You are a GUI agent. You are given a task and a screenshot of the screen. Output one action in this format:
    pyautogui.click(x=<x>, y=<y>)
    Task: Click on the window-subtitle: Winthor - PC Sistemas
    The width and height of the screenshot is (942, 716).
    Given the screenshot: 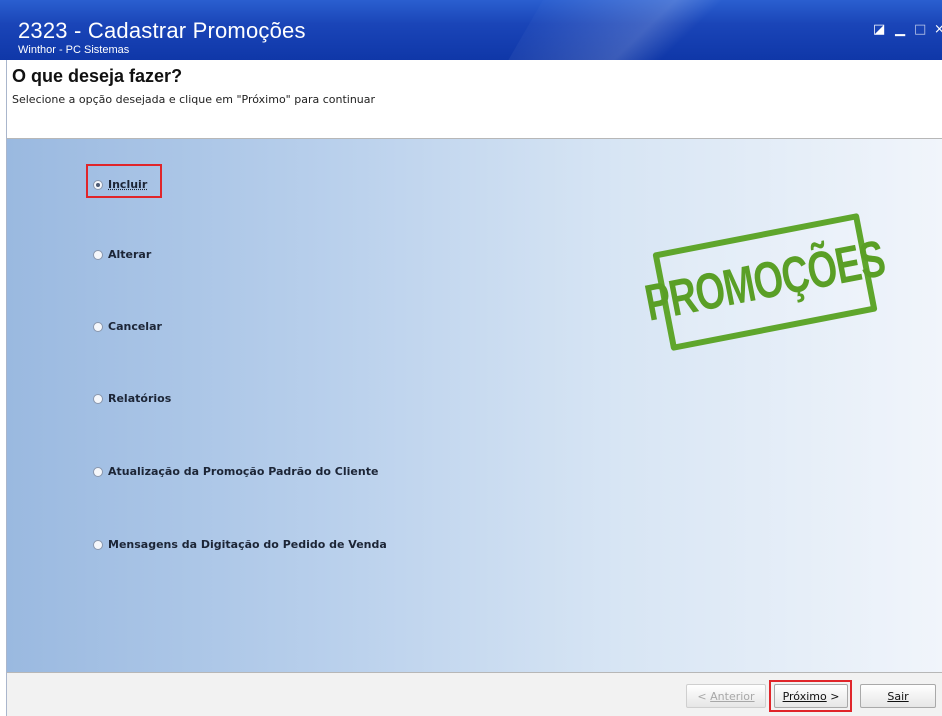 What is the action you would take?
    pyautogui.click(x=74, y=50)
    